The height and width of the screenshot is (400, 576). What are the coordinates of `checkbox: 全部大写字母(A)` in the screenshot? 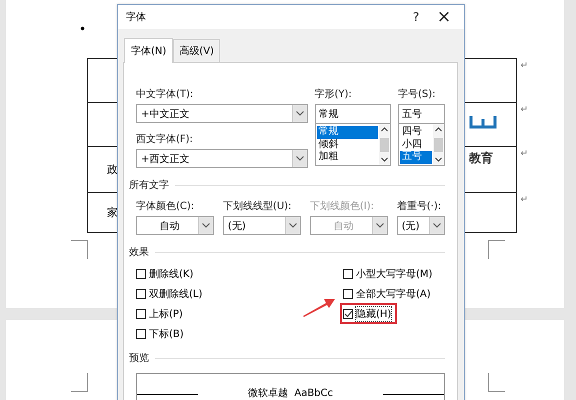 It's located at (387, 293).